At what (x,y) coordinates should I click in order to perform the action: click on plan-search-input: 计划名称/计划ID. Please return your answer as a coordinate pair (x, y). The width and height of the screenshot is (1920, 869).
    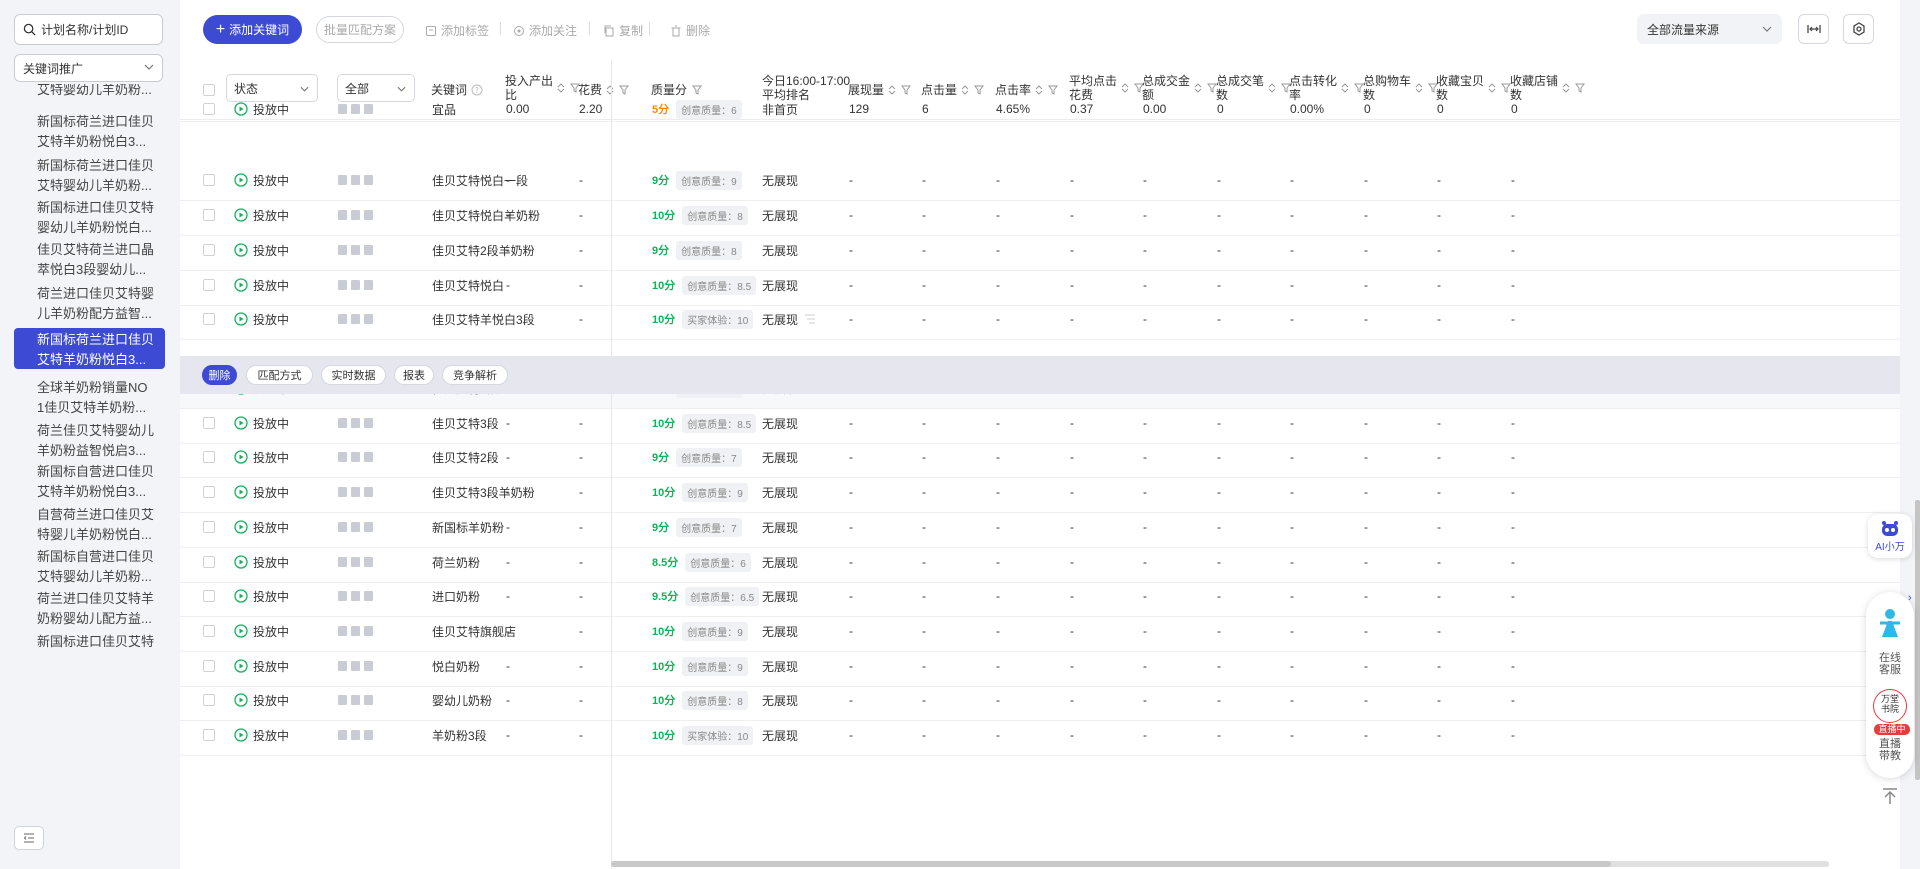
    Looking at the image, I should click on (88, 29).